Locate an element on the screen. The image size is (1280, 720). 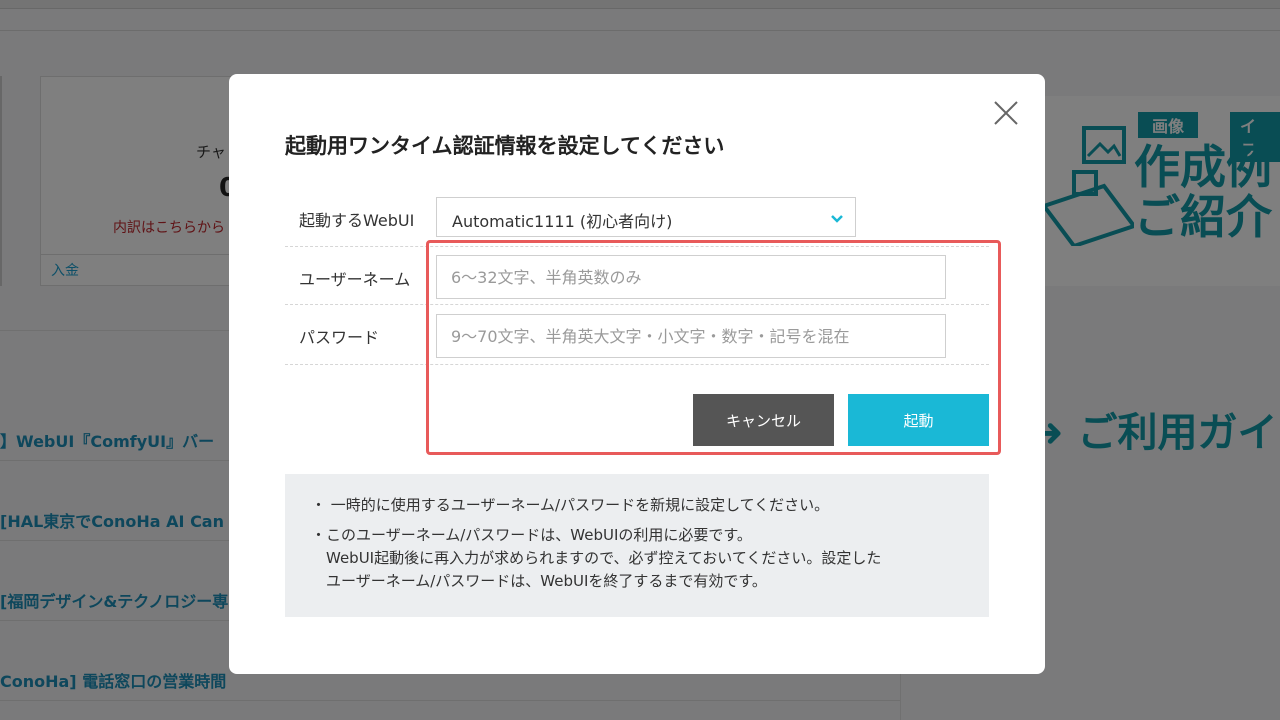
webui-selected-value: Automatic1111 (初心者向け) is located at coordinates (562, 221).